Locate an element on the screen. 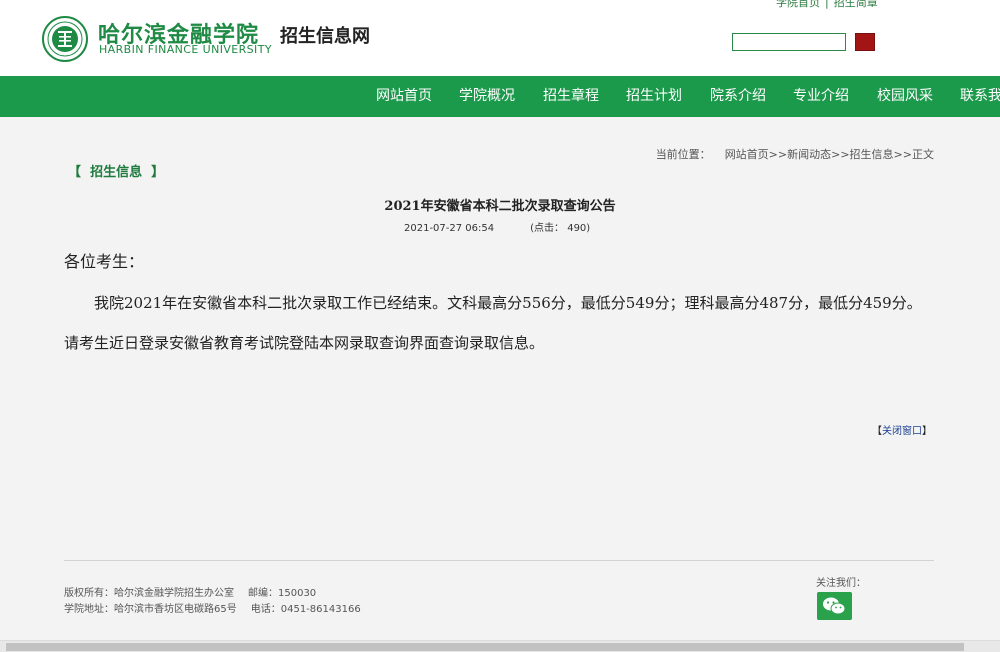 The height and width of the screenshot is (652, 1000). article-meta: 2021-07-27 06:54 (点击： 490) is located at coordinates (497, 226).